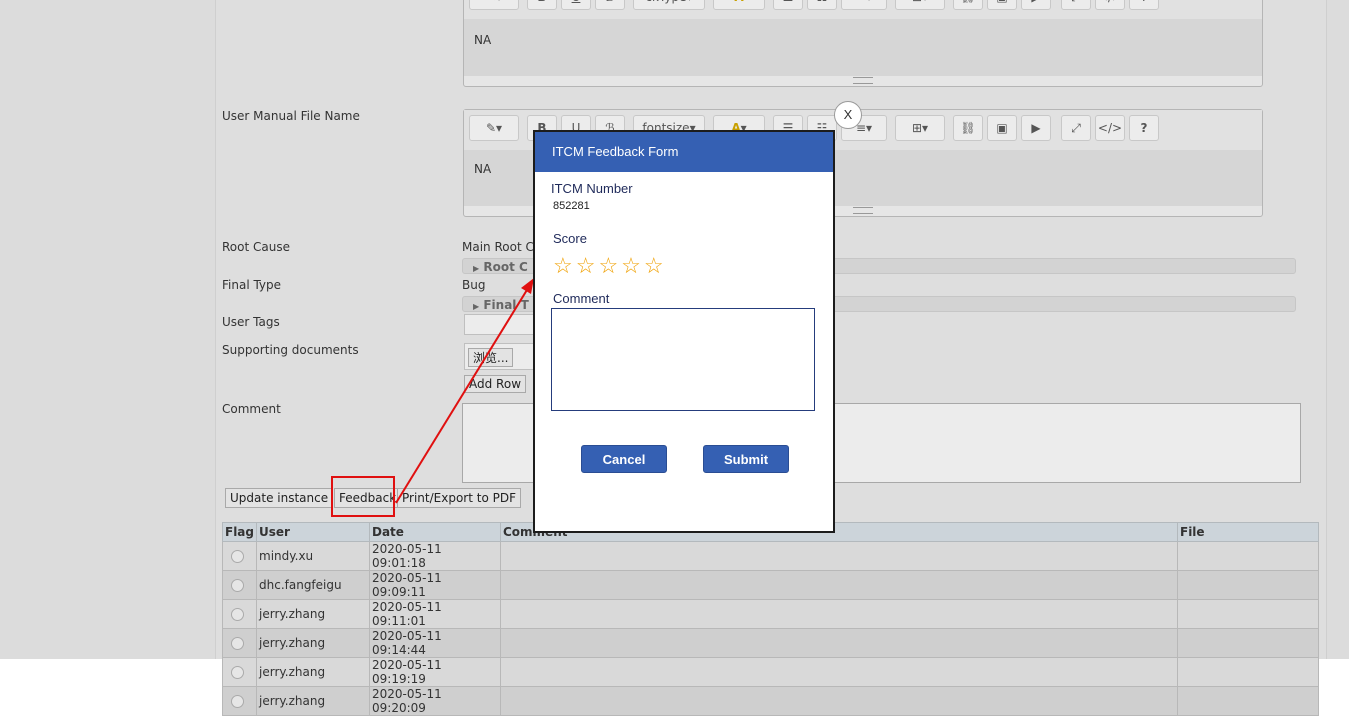 This screenshot has height=716, width=1349. Describe the element at coordinates (504, 324) in the screenshot. I see `user-tags-input` at that location.